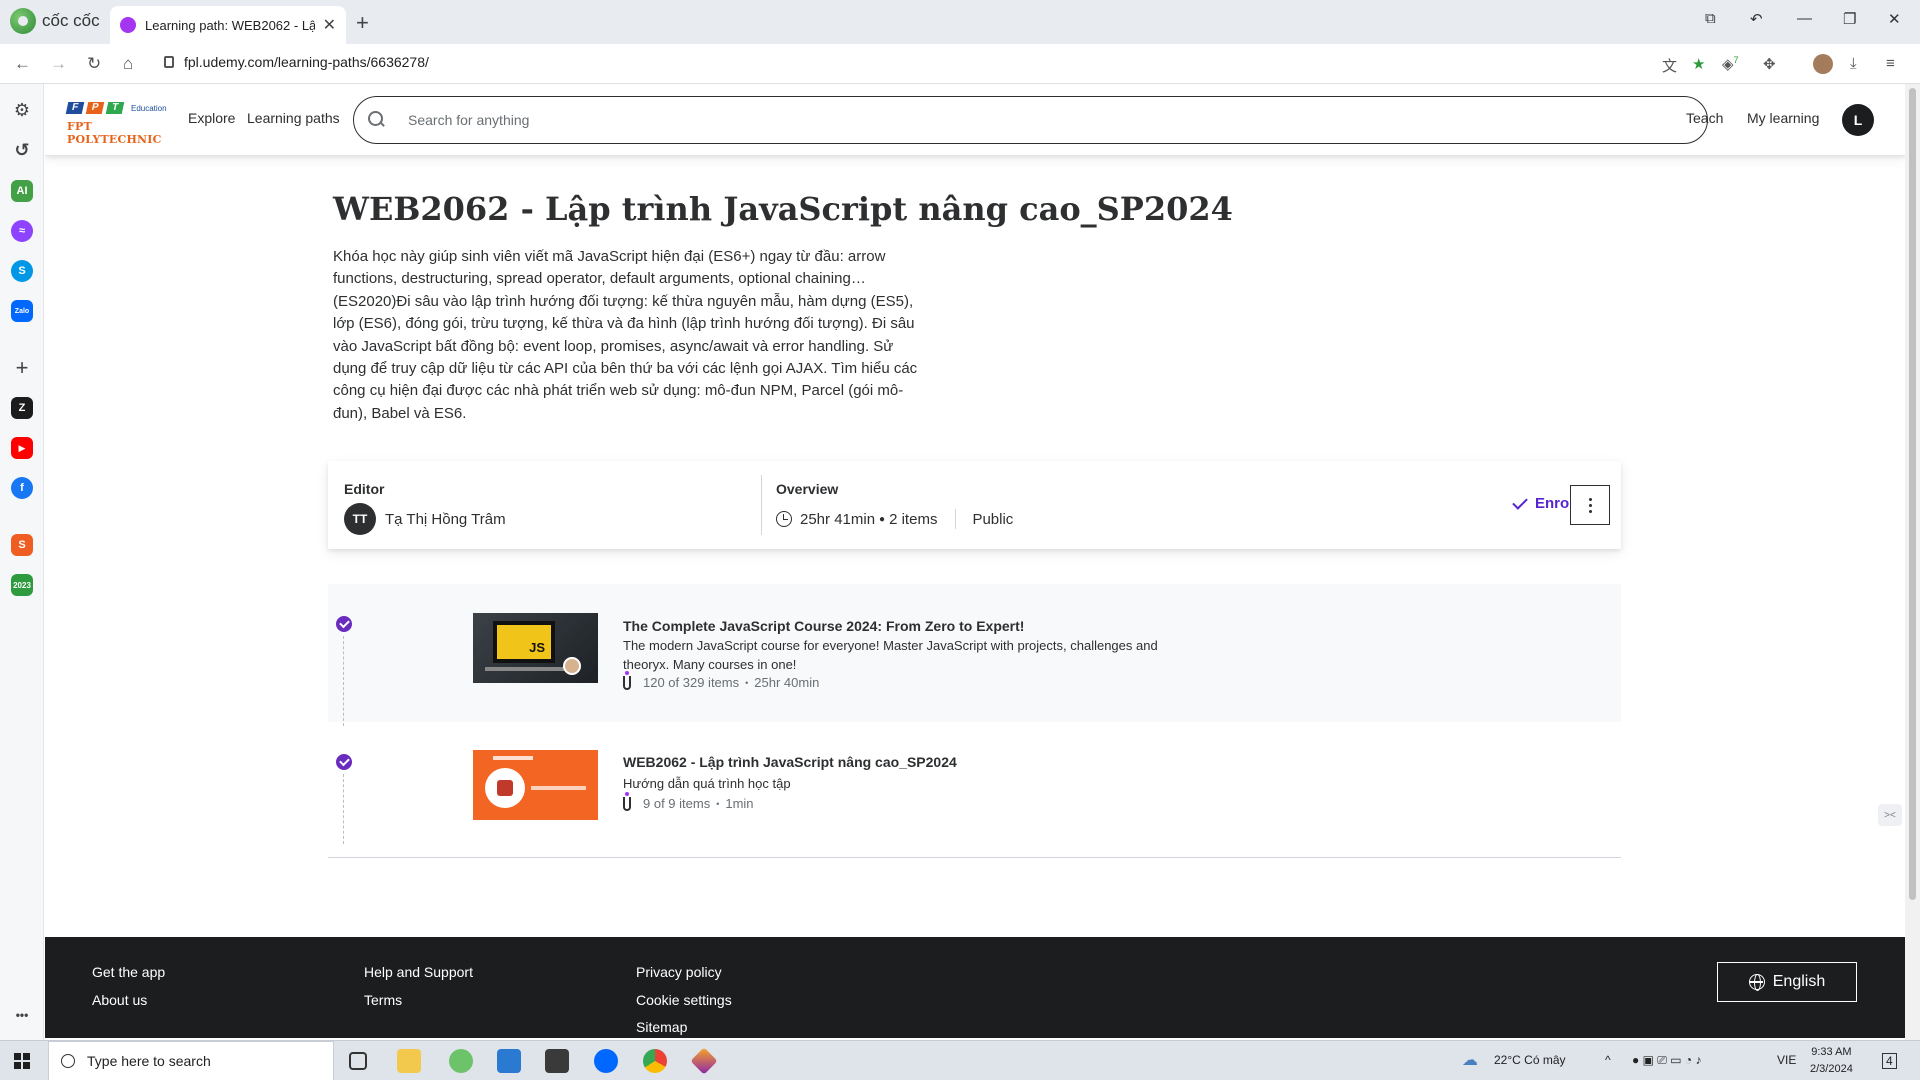 The width and height of the screenshot is (1920, 1080). What do you see at coordinates (22, 408) in the screenshot?
I see `zing-icon: Z` at bounding box center [22, 408].